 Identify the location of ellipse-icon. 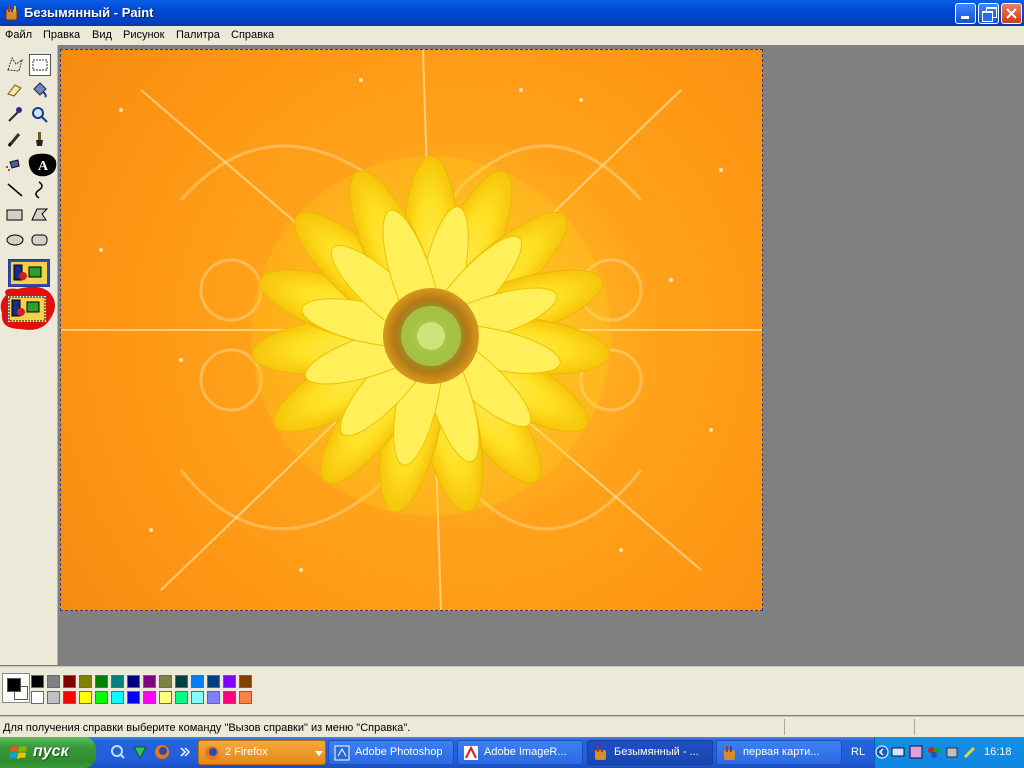
(15, 240).